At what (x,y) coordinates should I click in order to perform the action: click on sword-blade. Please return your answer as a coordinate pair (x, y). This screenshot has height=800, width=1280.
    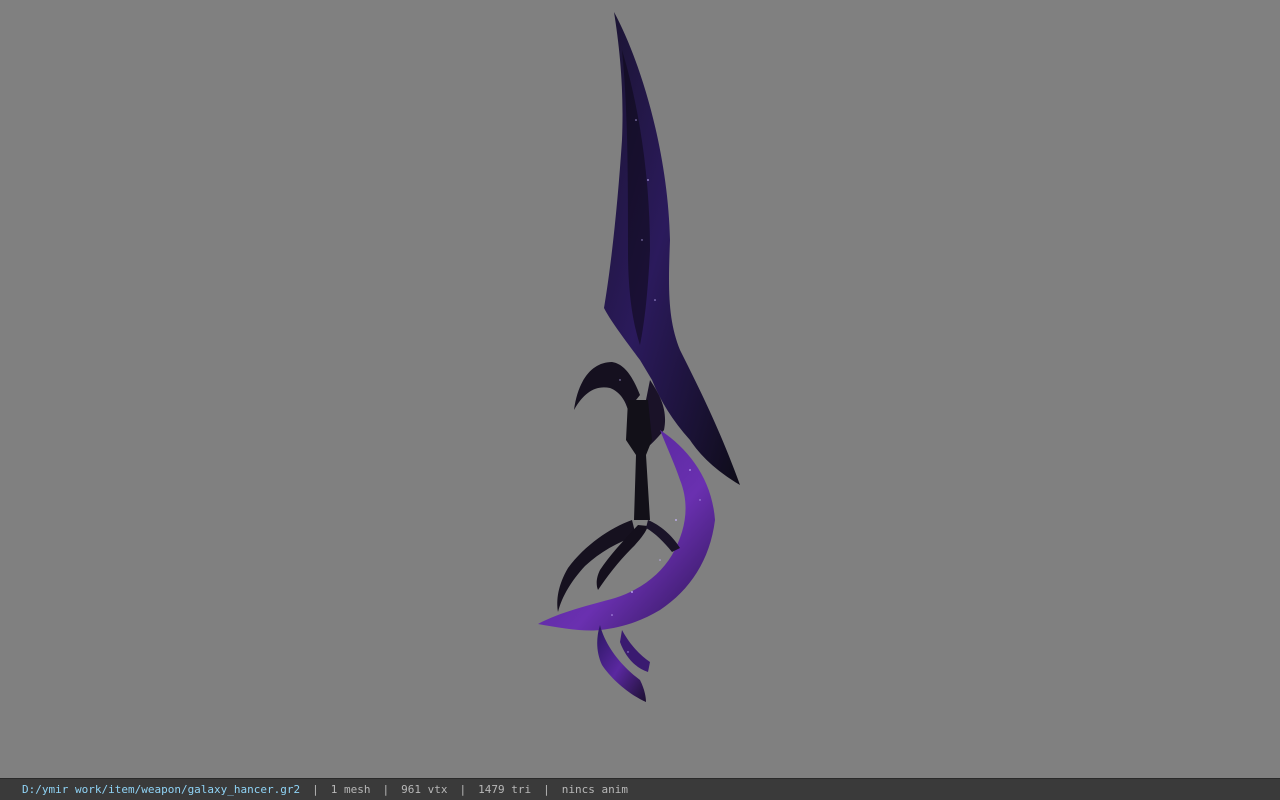
    Looking at the image, I should click on (672, 248).